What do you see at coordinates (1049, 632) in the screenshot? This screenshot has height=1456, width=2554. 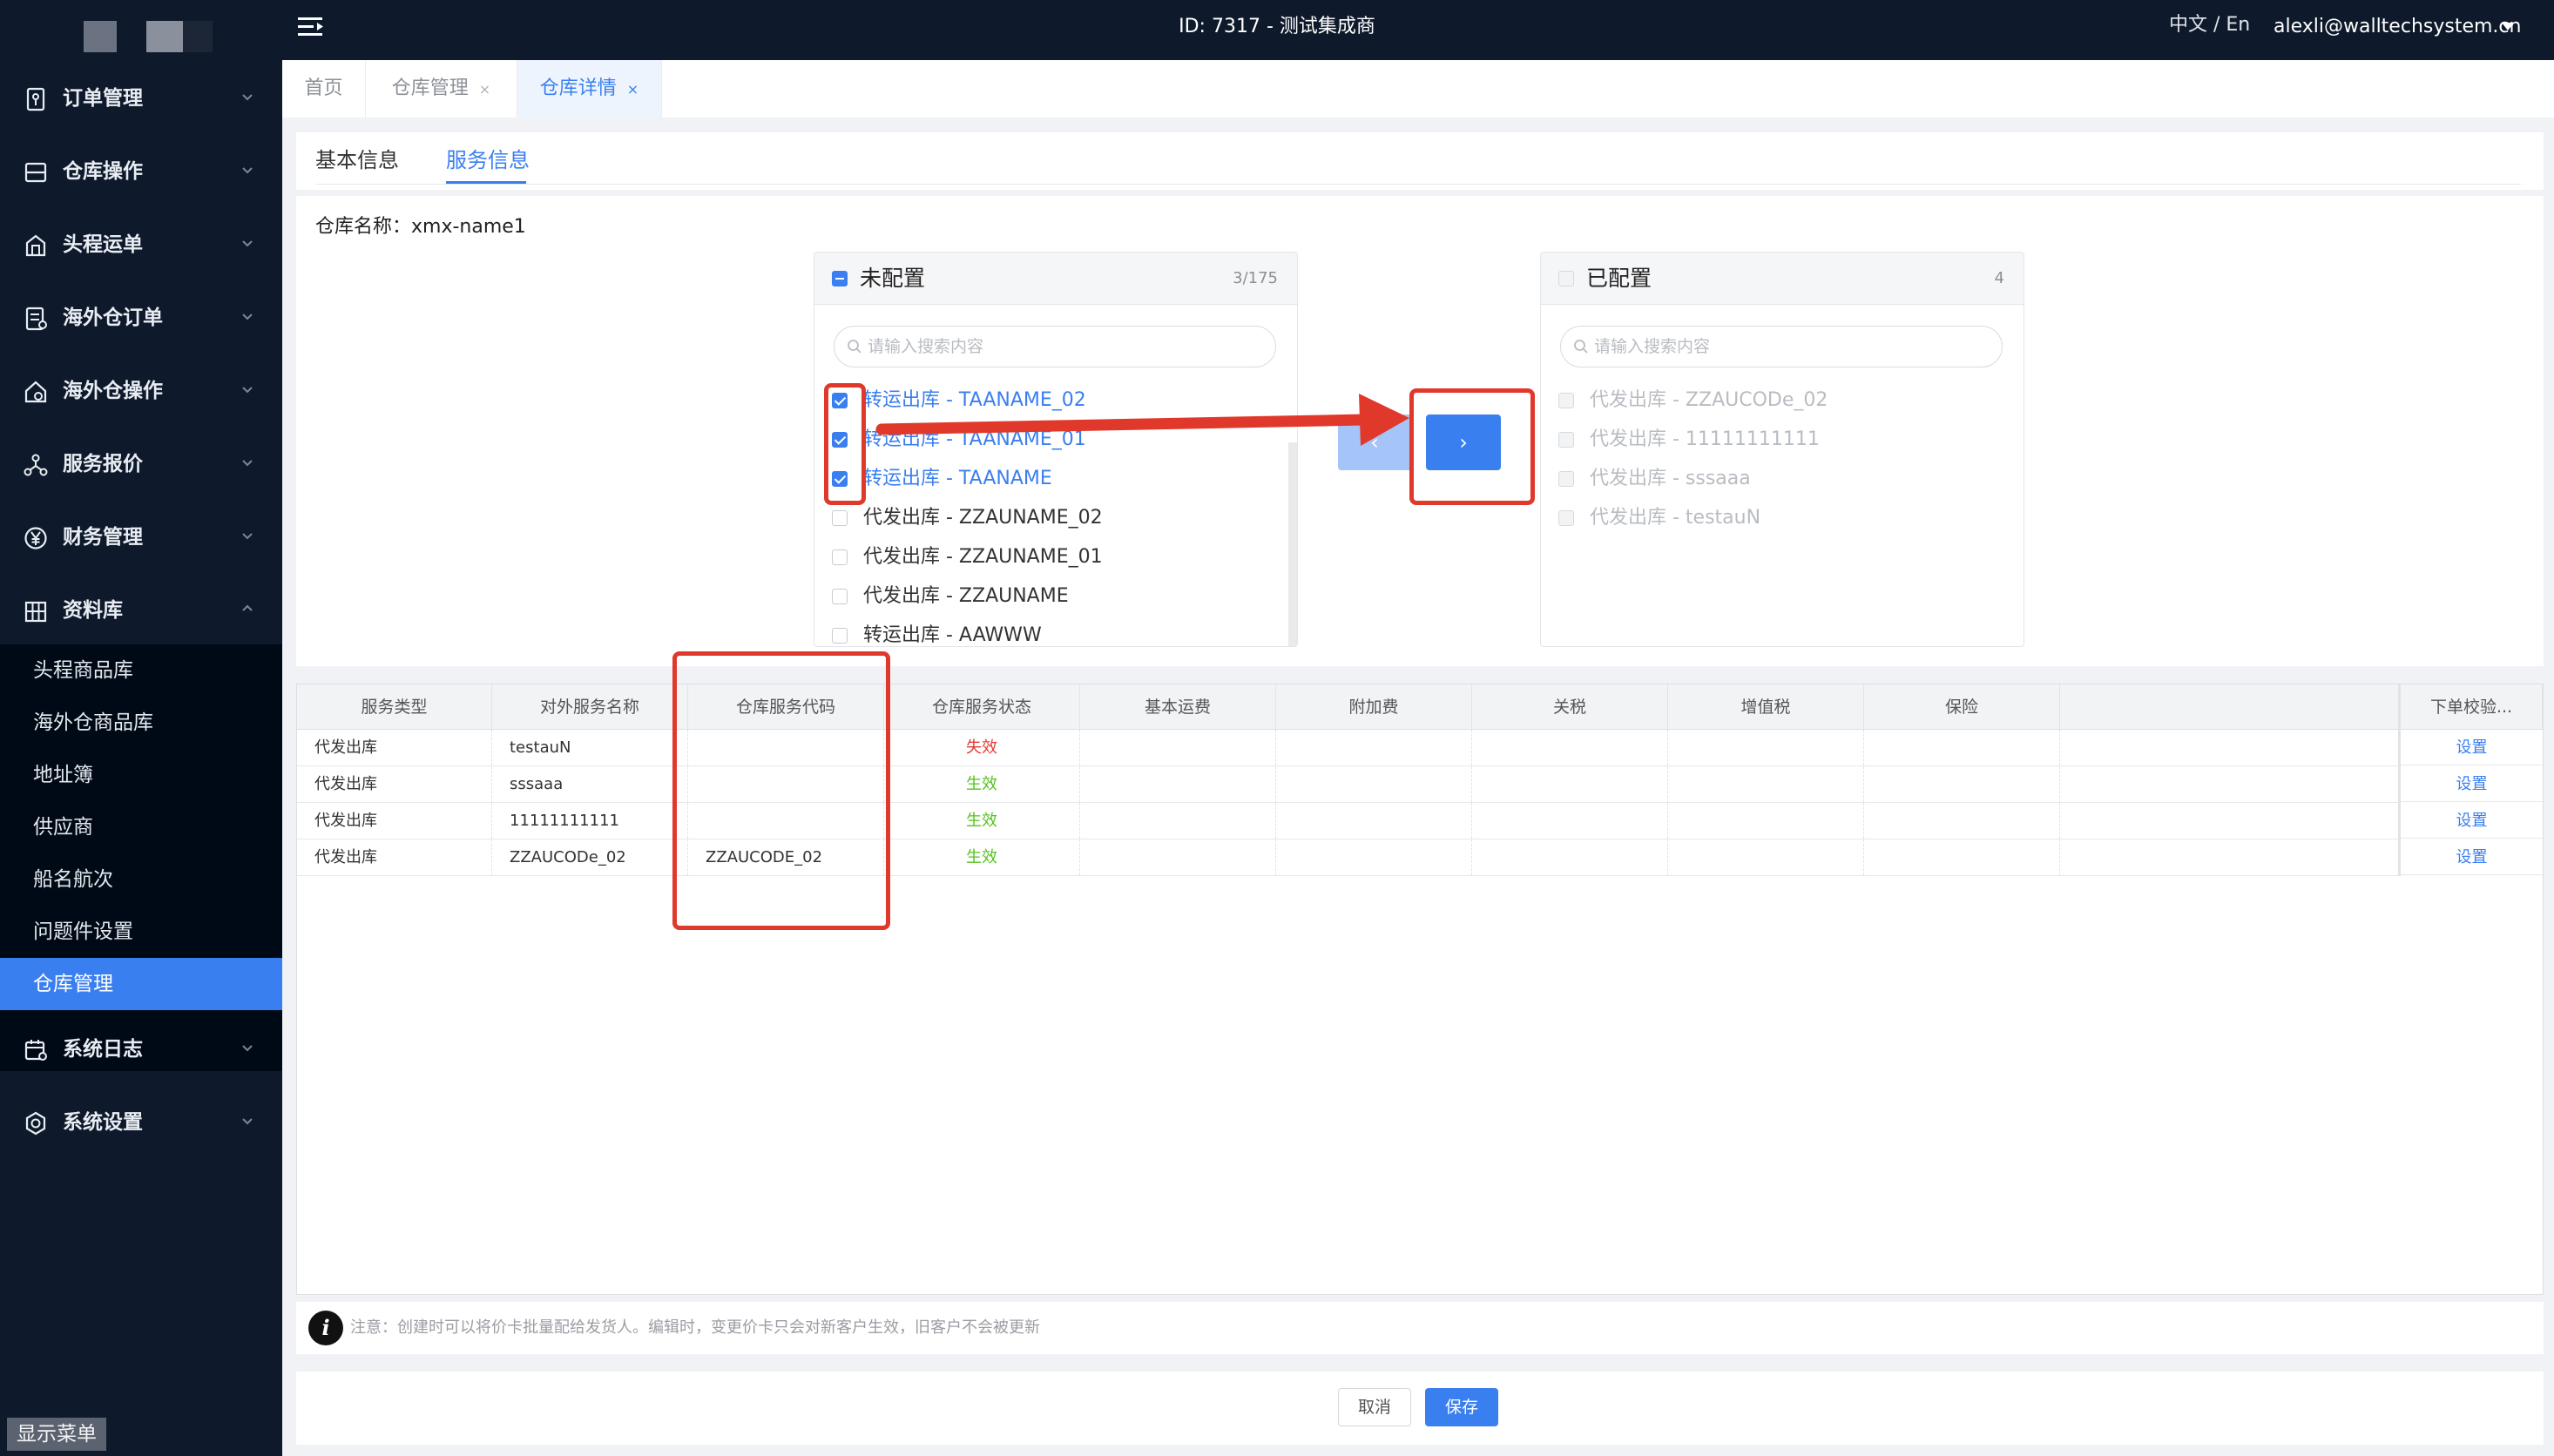 I see `list-item: 转运出库 - AAWWW` at bounding box center [1049, 632].